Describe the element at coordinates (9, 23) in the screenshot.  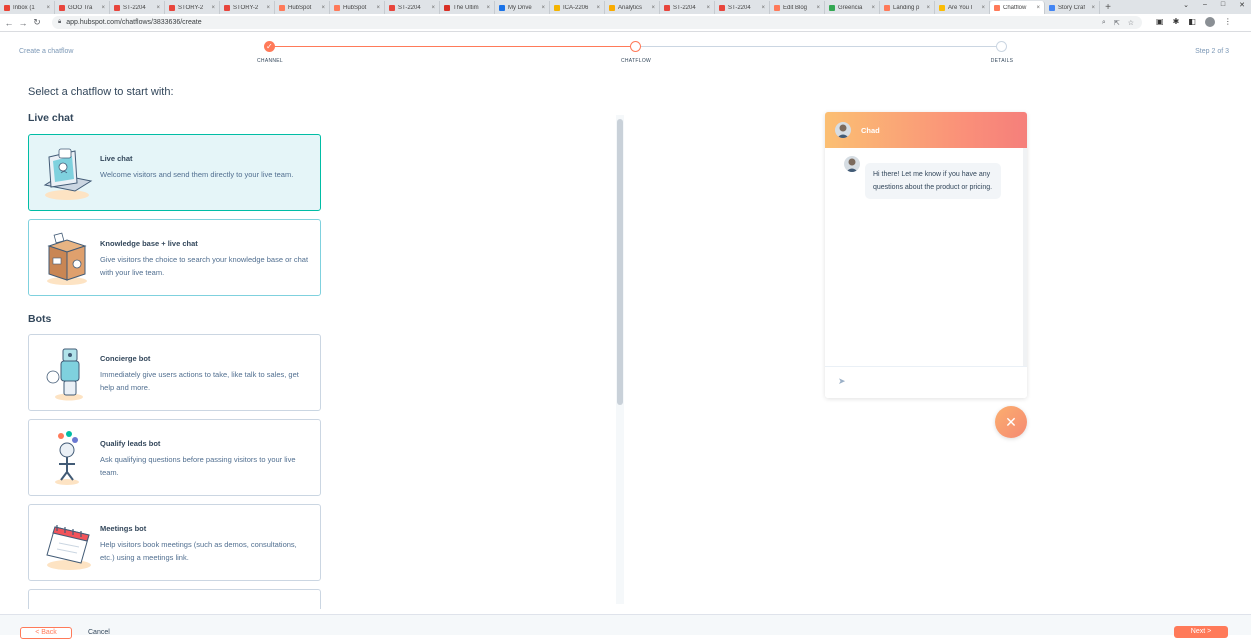
I see `back-arrow-icon: ←` at that location.